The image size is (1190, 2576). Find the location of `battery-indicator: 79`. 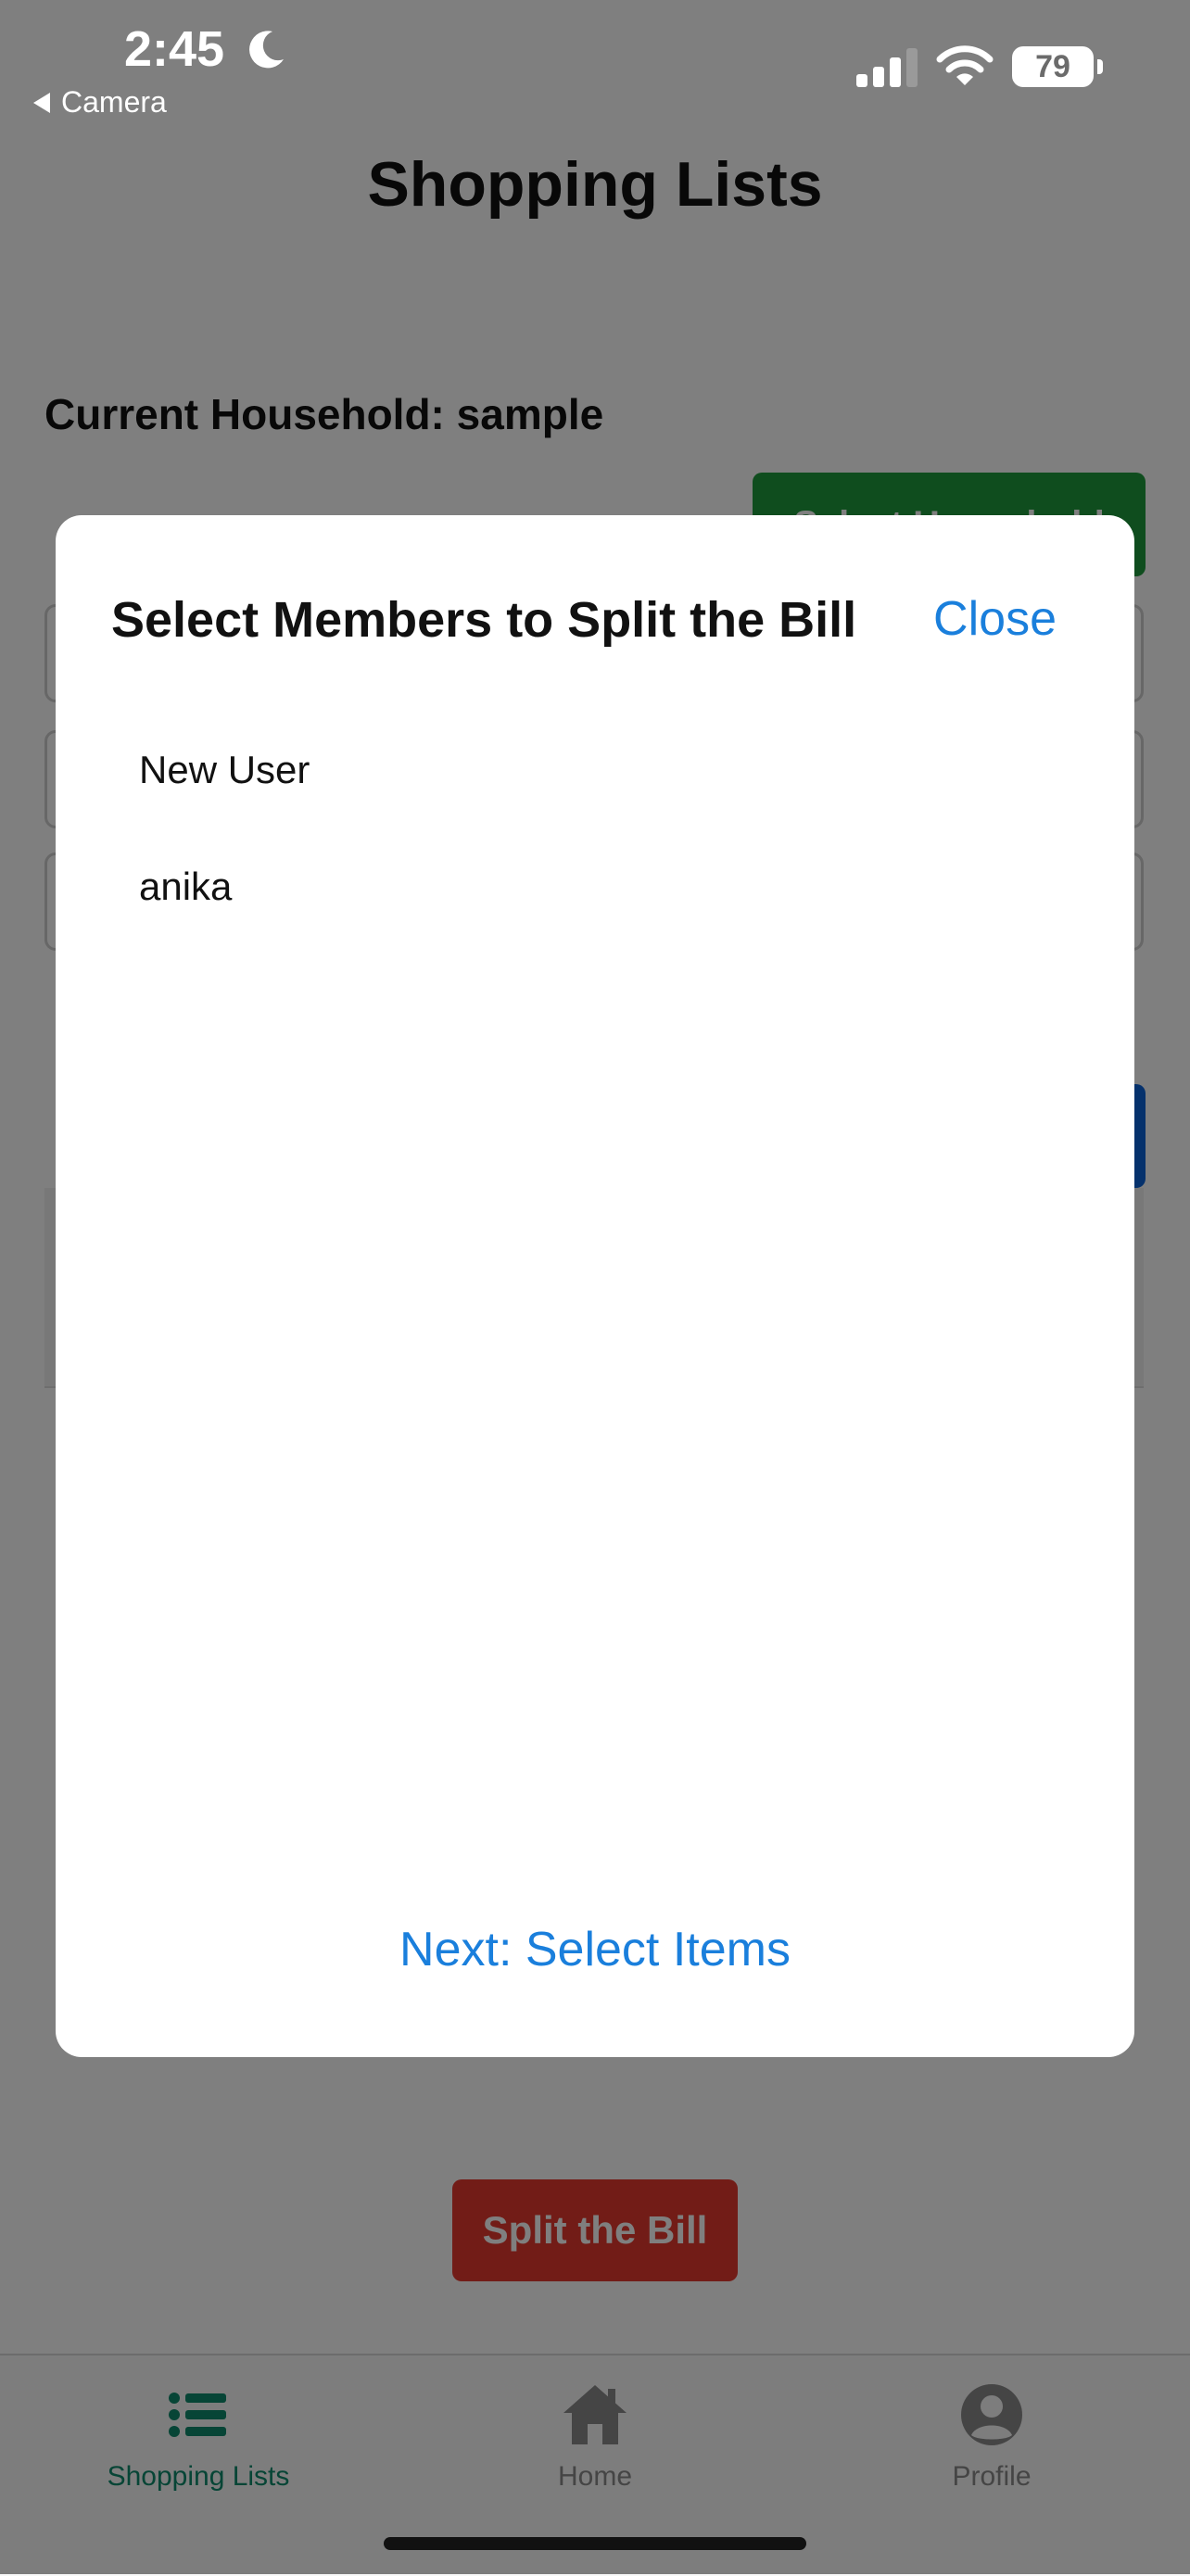

battery-indicator: 79 is located at coordinates (1053, 66).